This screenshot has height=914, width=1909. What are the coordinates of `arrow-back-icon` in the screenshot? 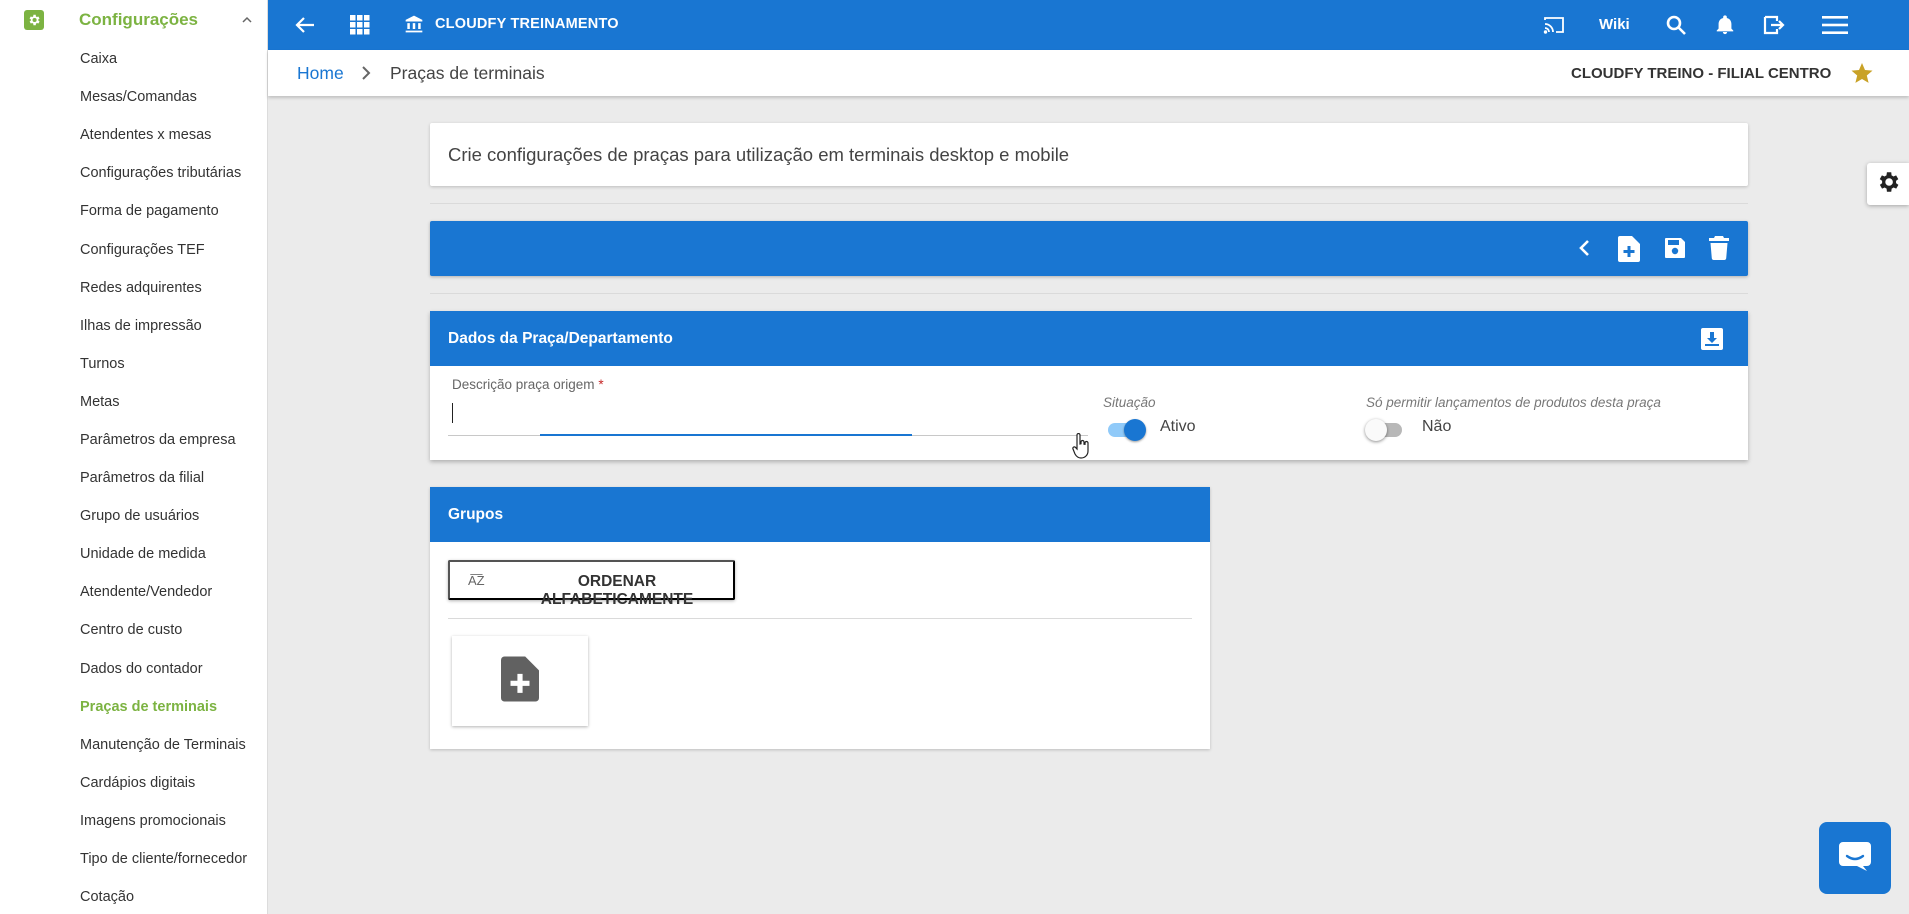 It's located at (305, 25).